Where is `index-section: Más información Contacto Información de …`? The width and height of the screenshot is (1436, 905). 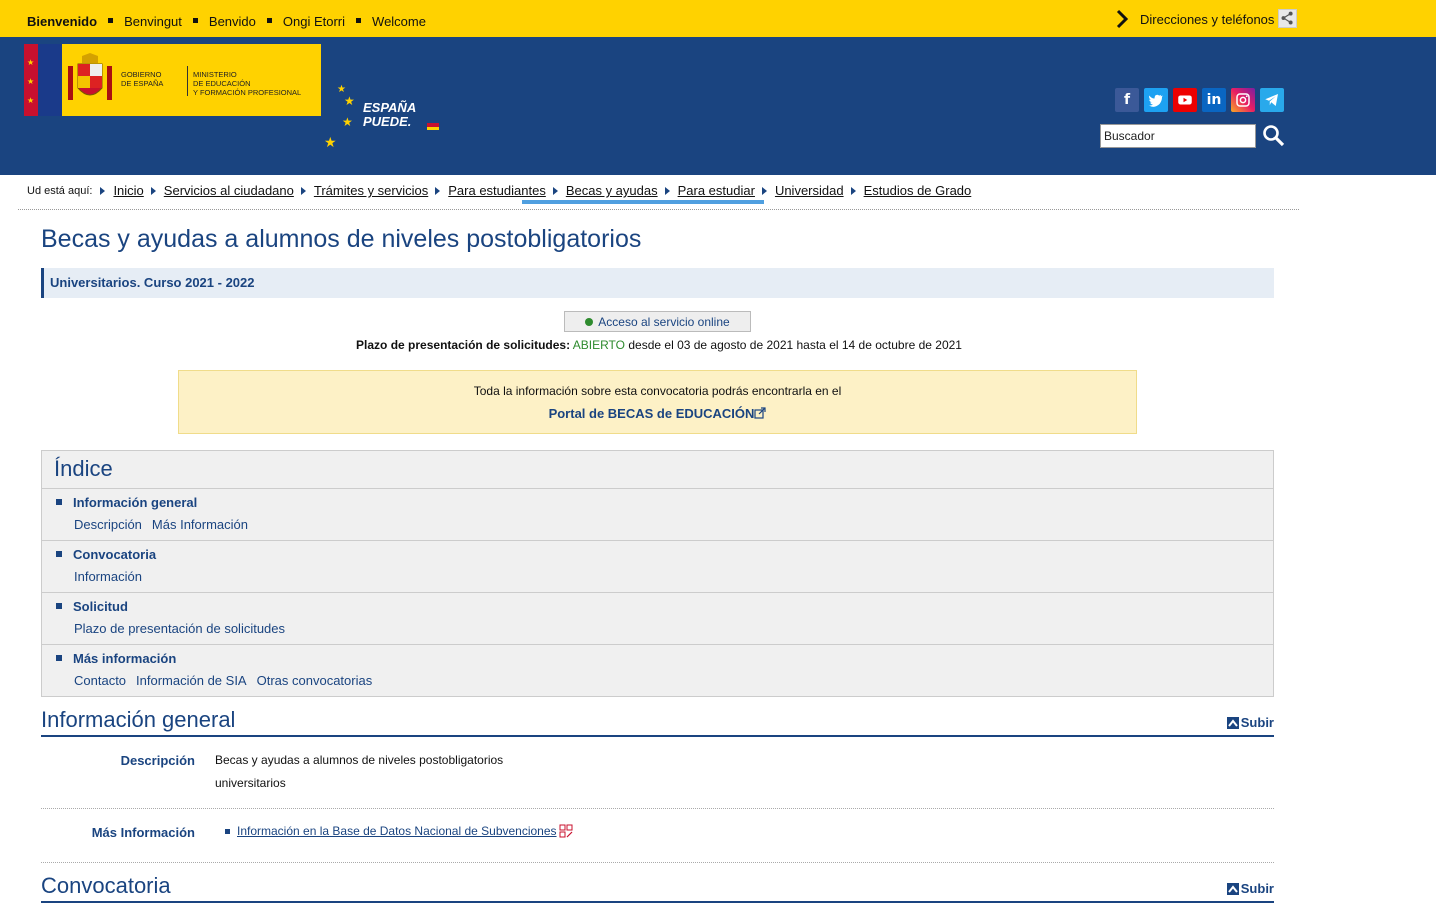 index-section: Más información Contacto Información de … is located at coordinates (657, 670).